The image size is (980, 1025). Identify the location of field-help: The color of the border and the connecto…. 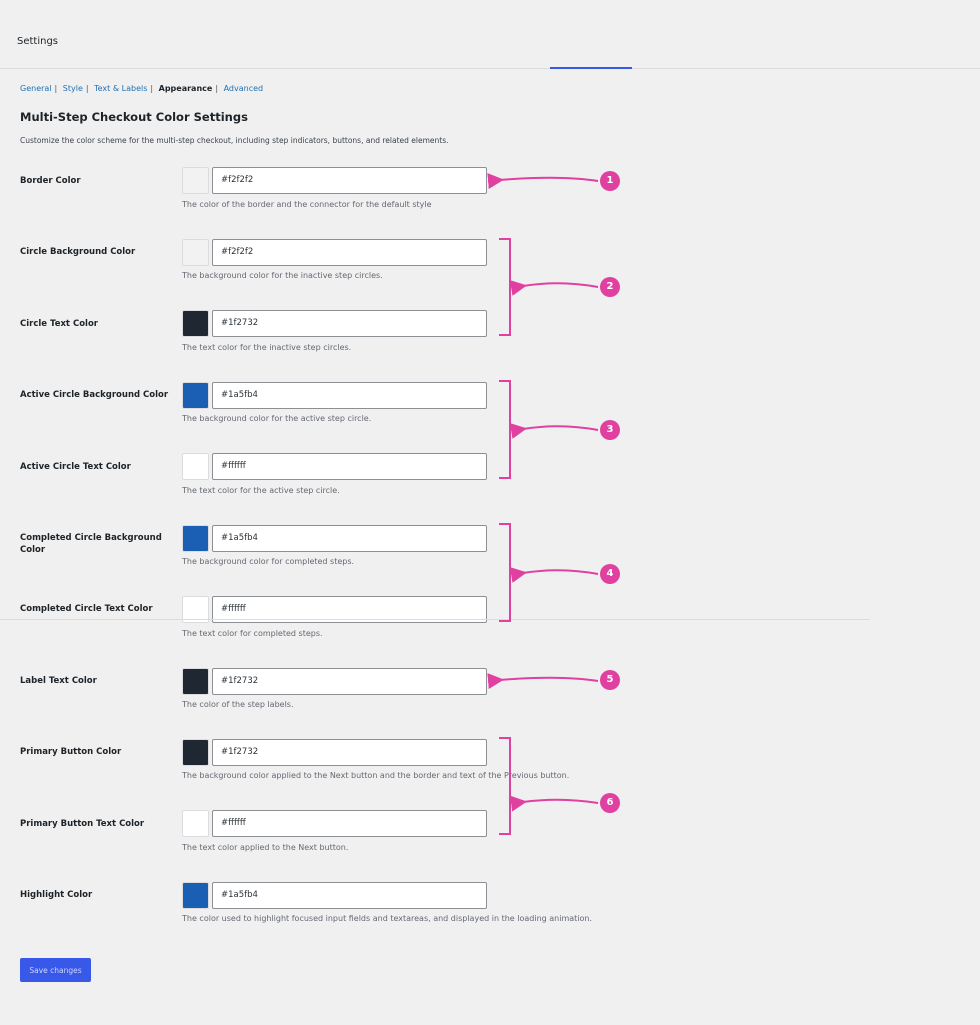
(307, 204).